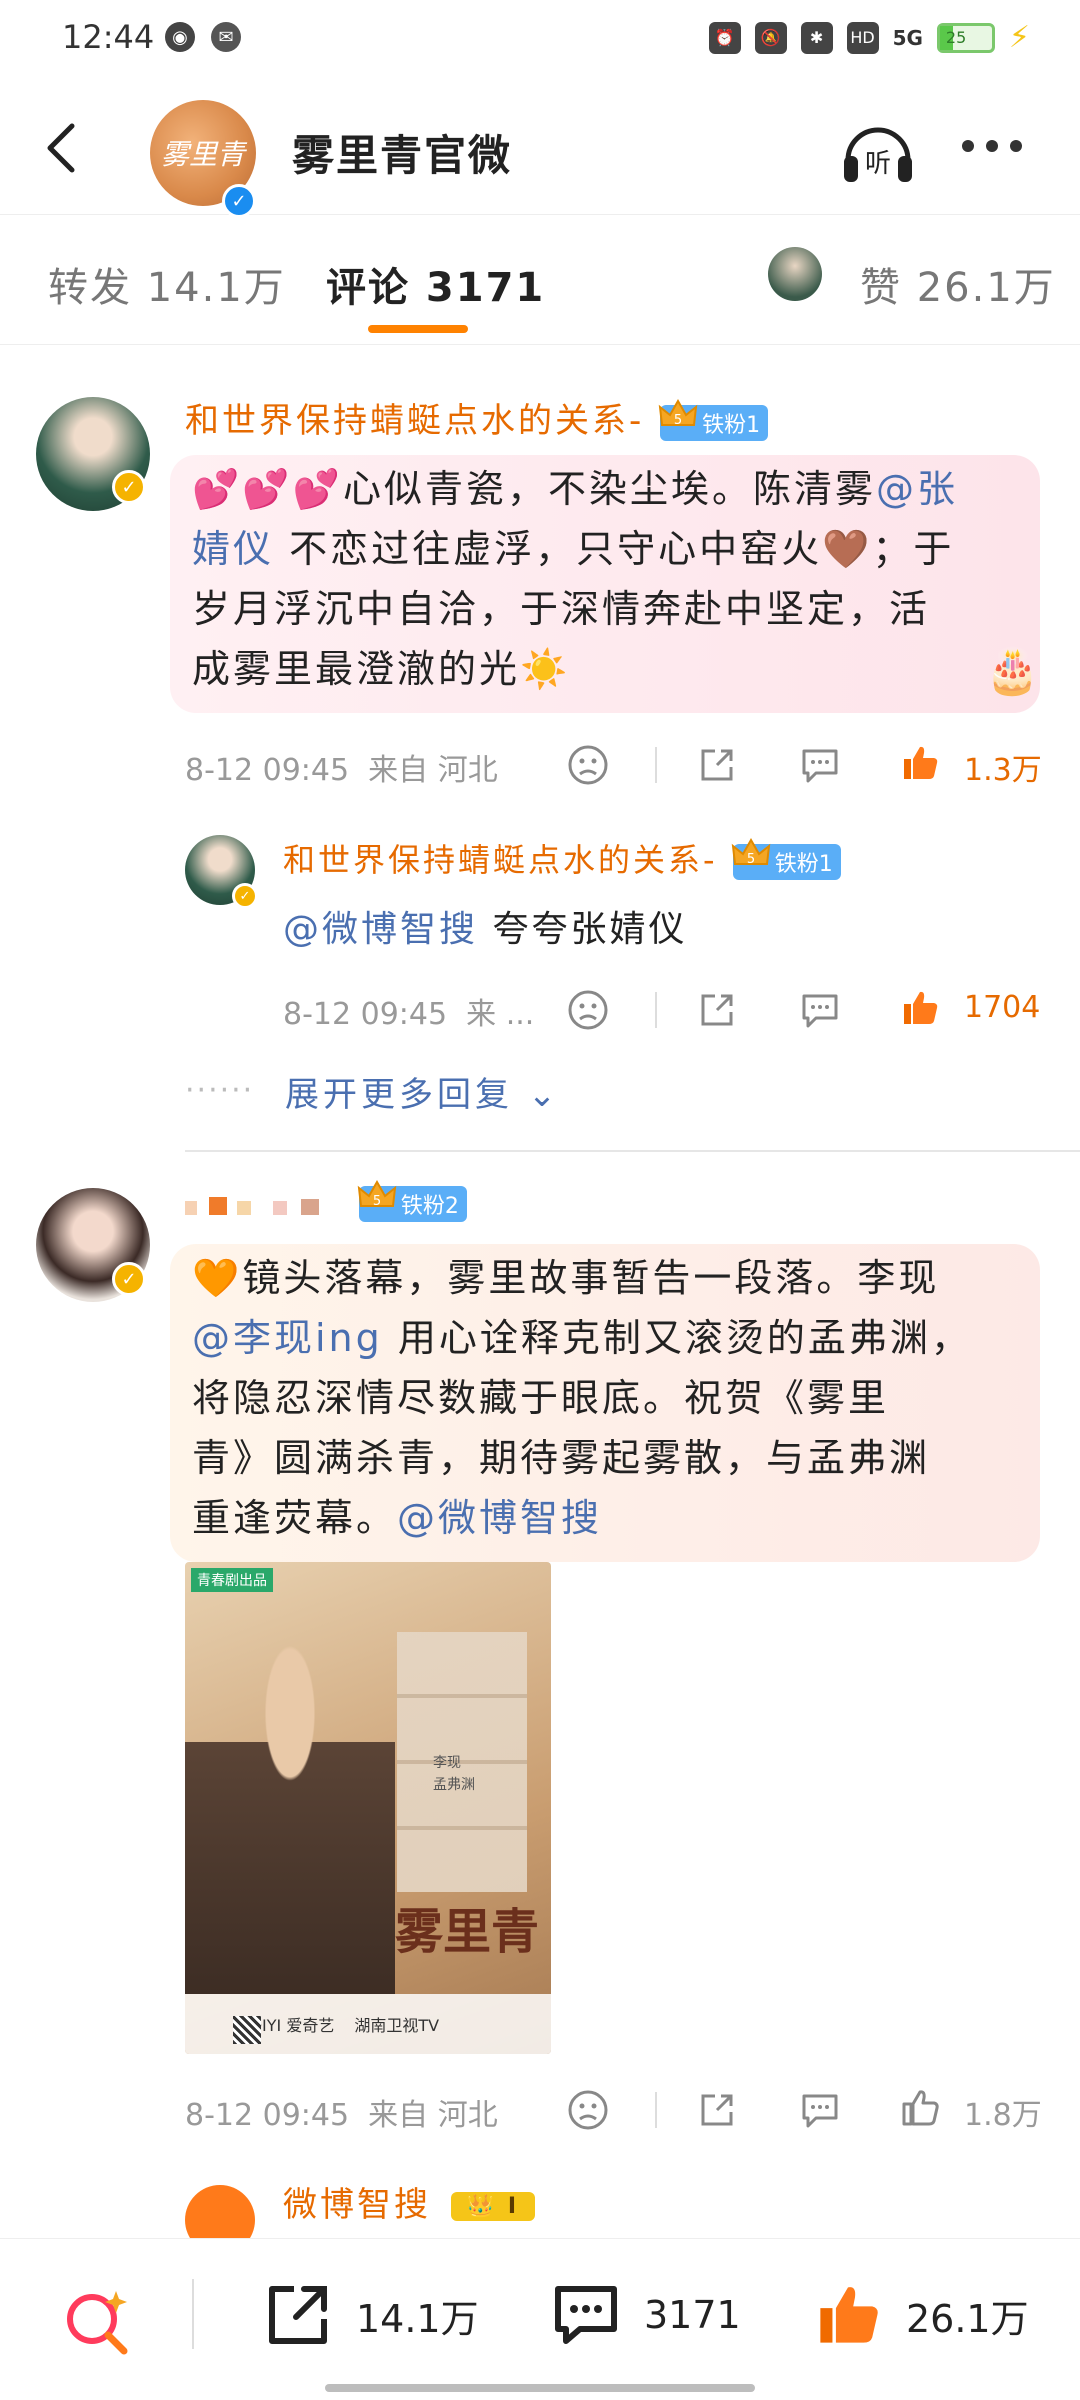  Describe the element at coordinates (770, 37) in the screenshot. I see `mute-icon: 🔕` at that location.